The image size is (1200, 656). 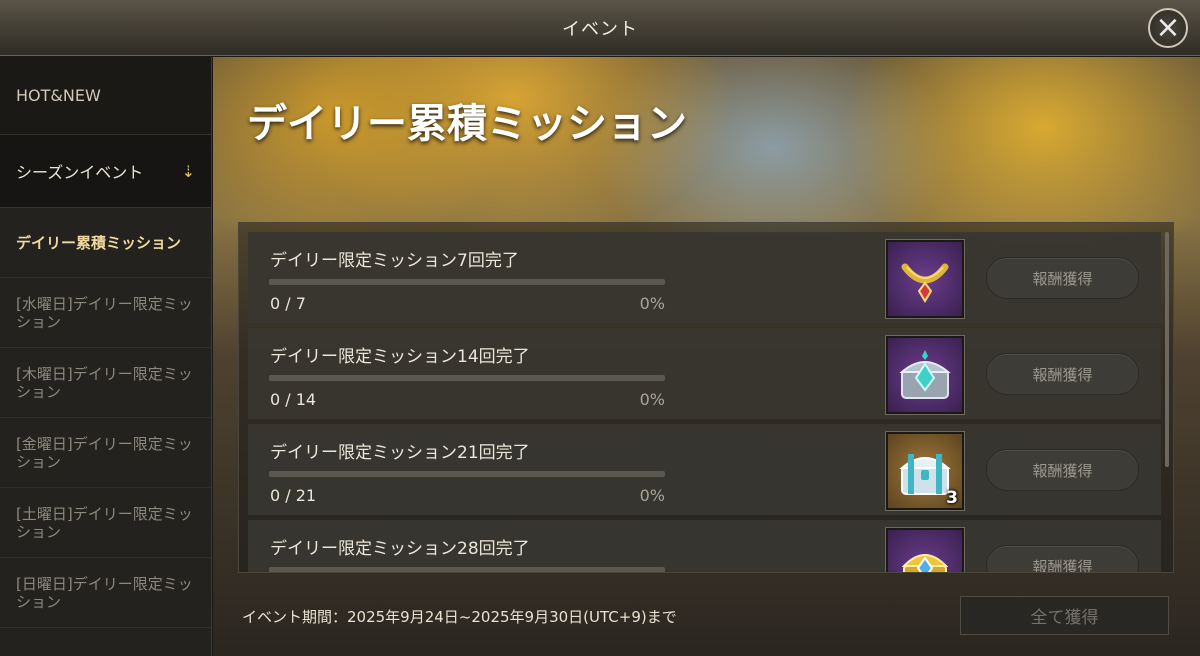 What do you see at coordinates (293, 495) in the screenshot?
I see `progress-count: 0 / 21` at bounding box center [293, 495].